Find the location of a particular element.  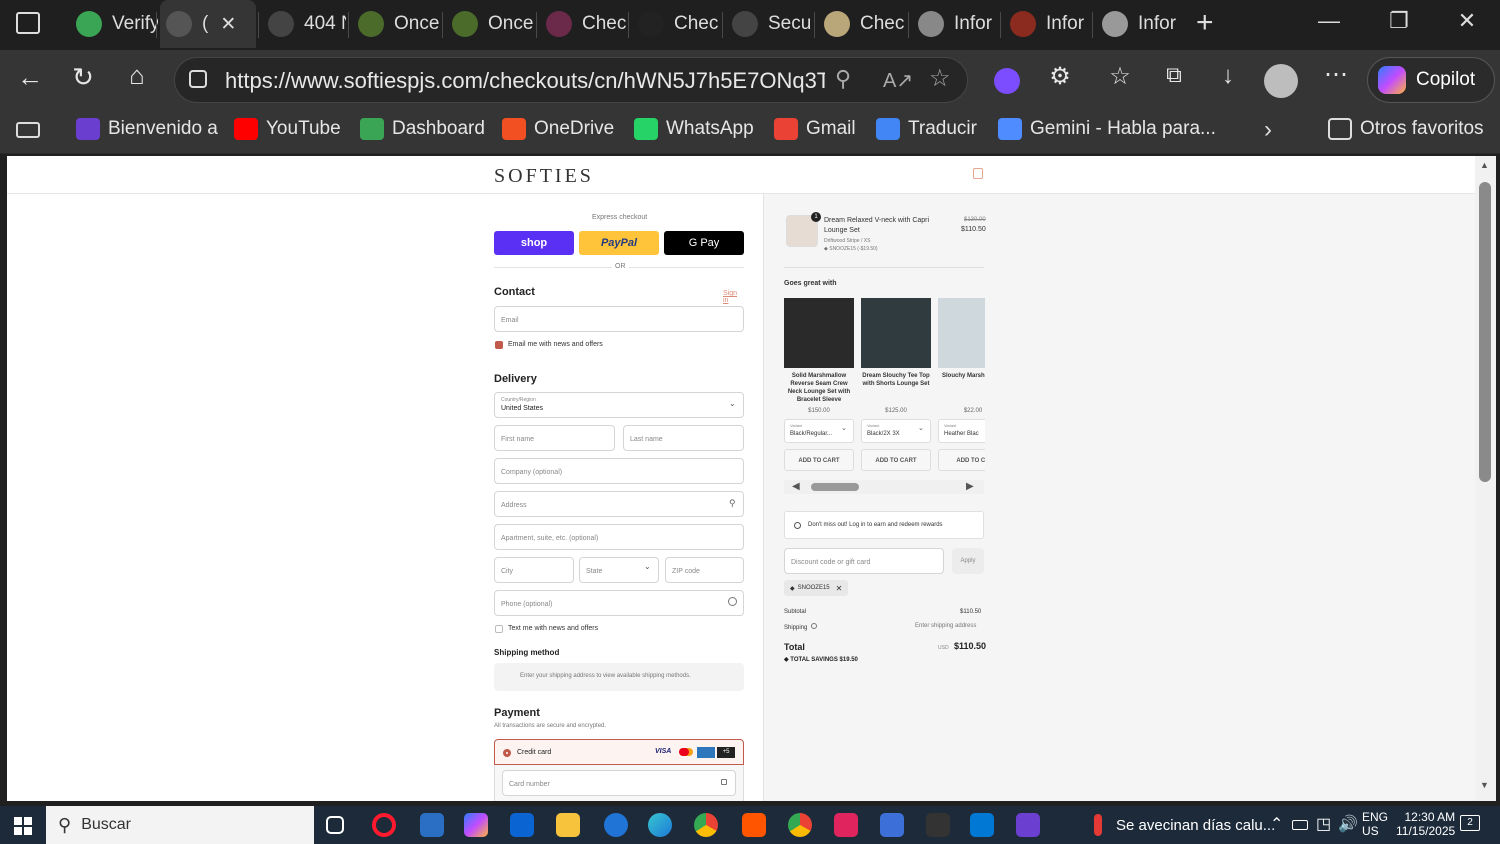

battery-icon is located at coordinates (1300, 825).